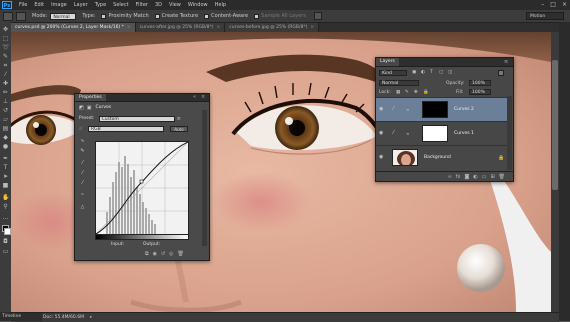 The image size is (570, 322). What do you see at coordinates (81, 5) in the screenshot?
I see `menu-layer: Layer` at bounding box center [81, 5].